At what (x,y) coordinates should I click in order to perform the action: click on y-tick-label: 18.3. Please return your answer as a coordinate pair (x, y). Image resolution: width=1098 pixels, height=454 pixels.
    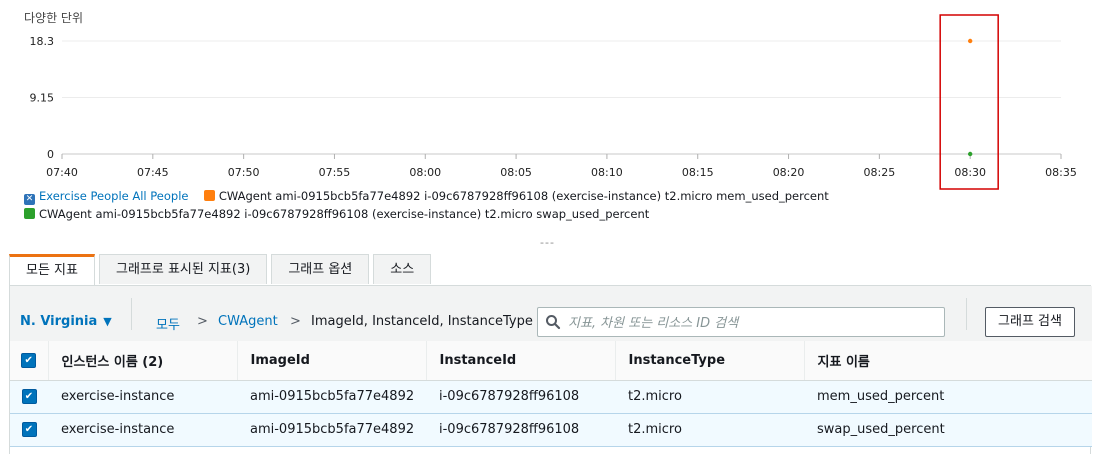
    Looking at the image, I should click on (42, 41).